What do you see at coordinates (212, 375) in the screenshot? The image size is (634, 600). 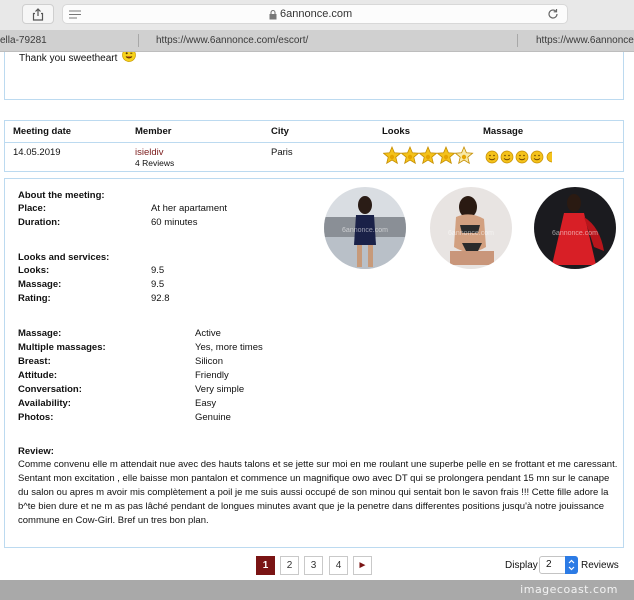 I see `attr-attitude-value: Friendly` at bounding box center [212, 375].